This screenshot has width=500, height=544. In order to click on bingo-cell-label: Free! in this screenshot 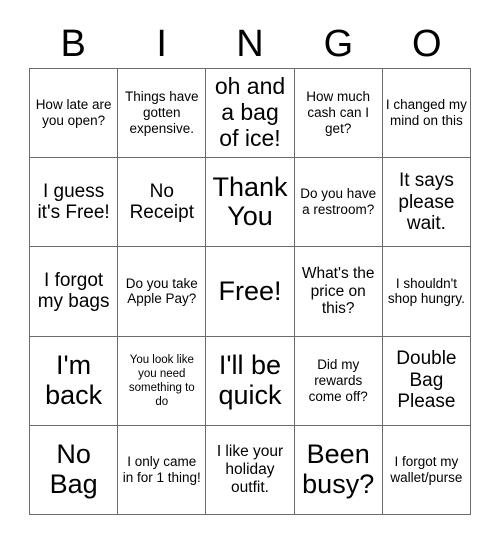, I will do `click(250, 290)`.